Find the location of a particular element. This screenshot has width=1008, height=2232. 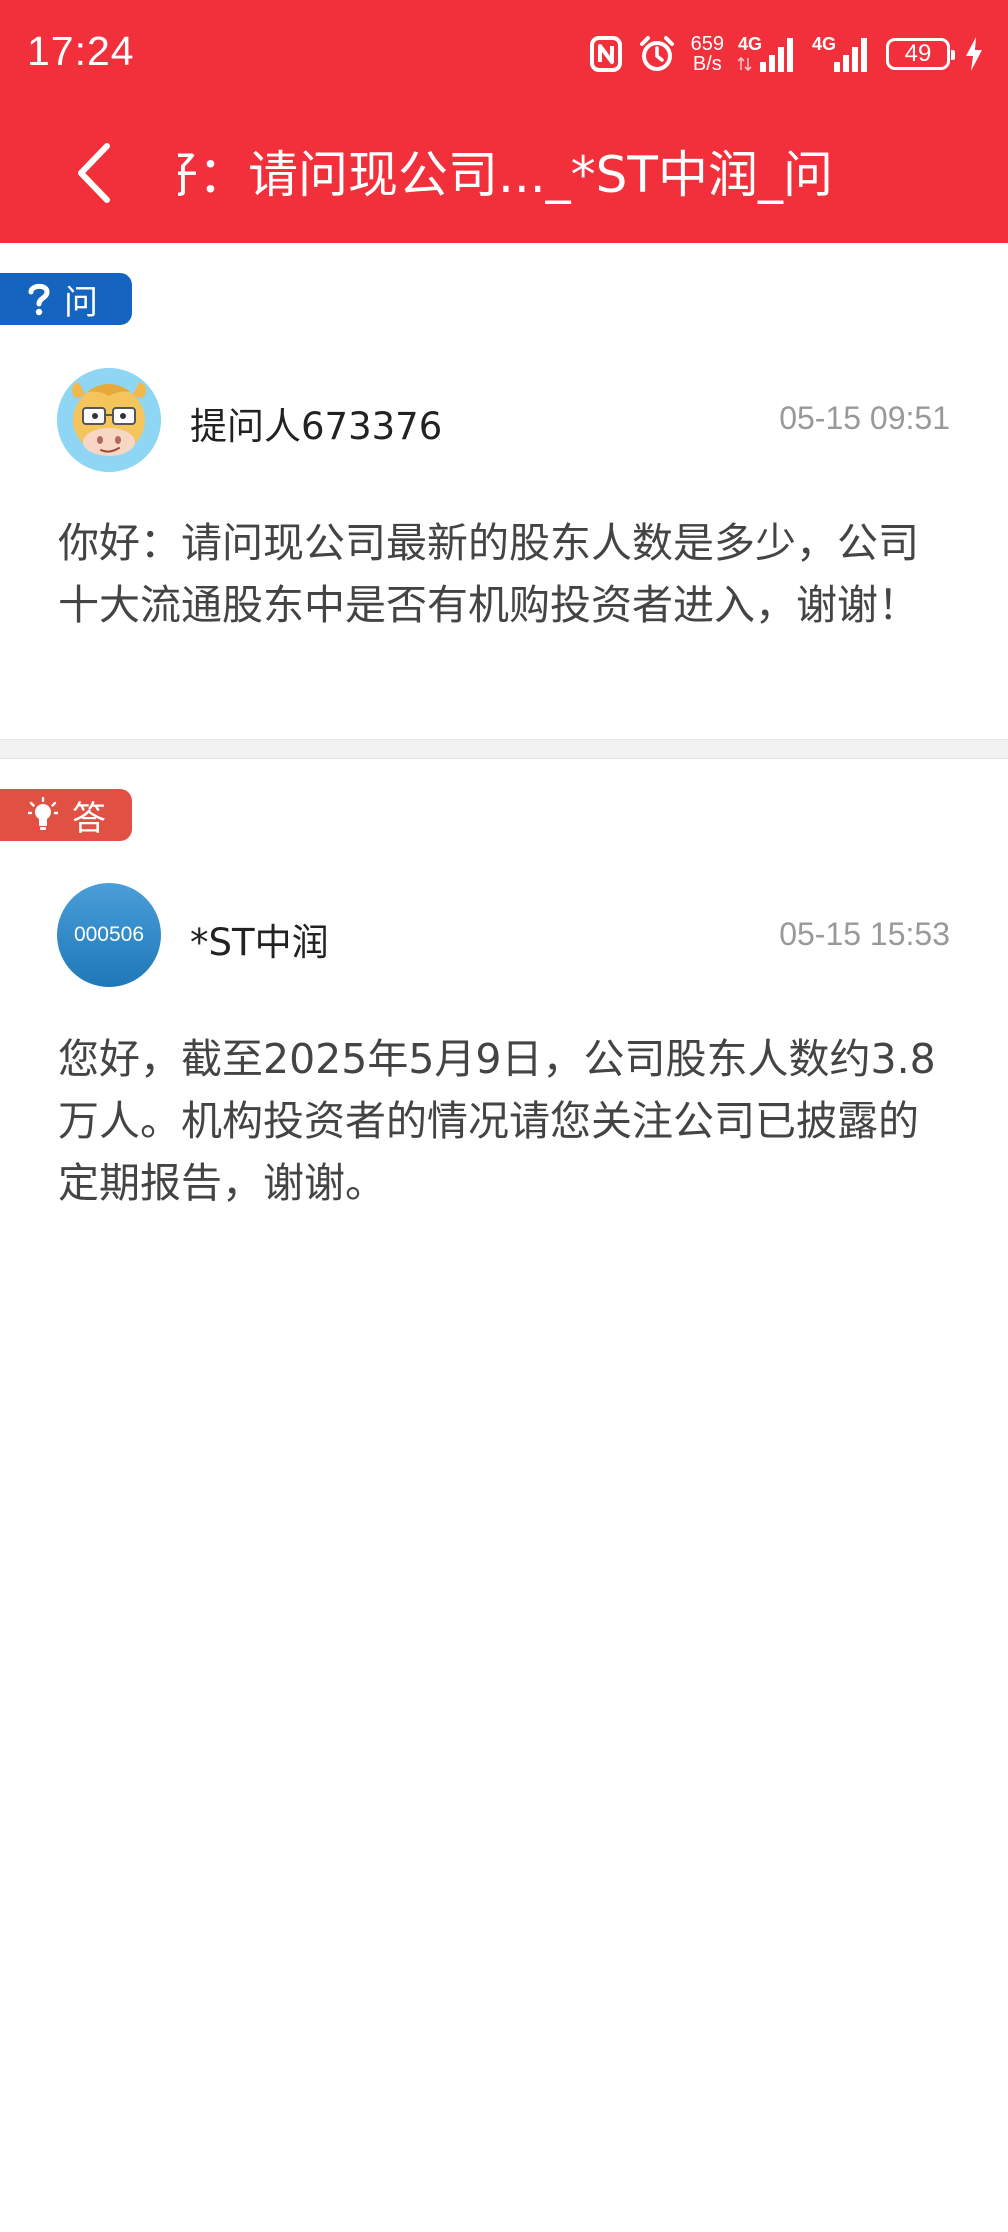

nfc-icon is located at coordinates (606, 54).